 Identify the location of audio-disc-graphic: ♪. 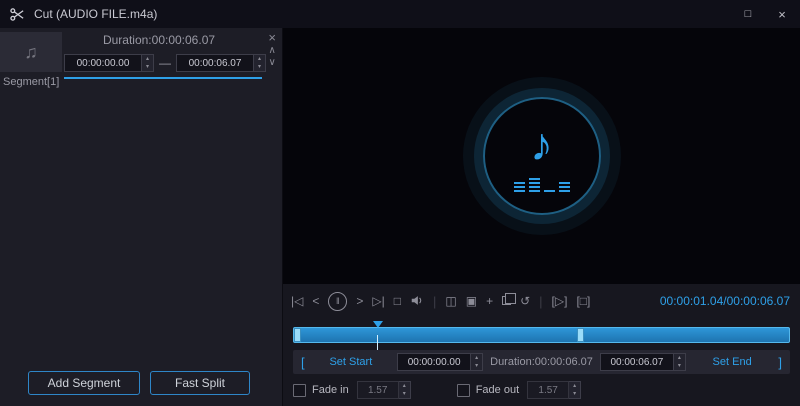
(541, 156).